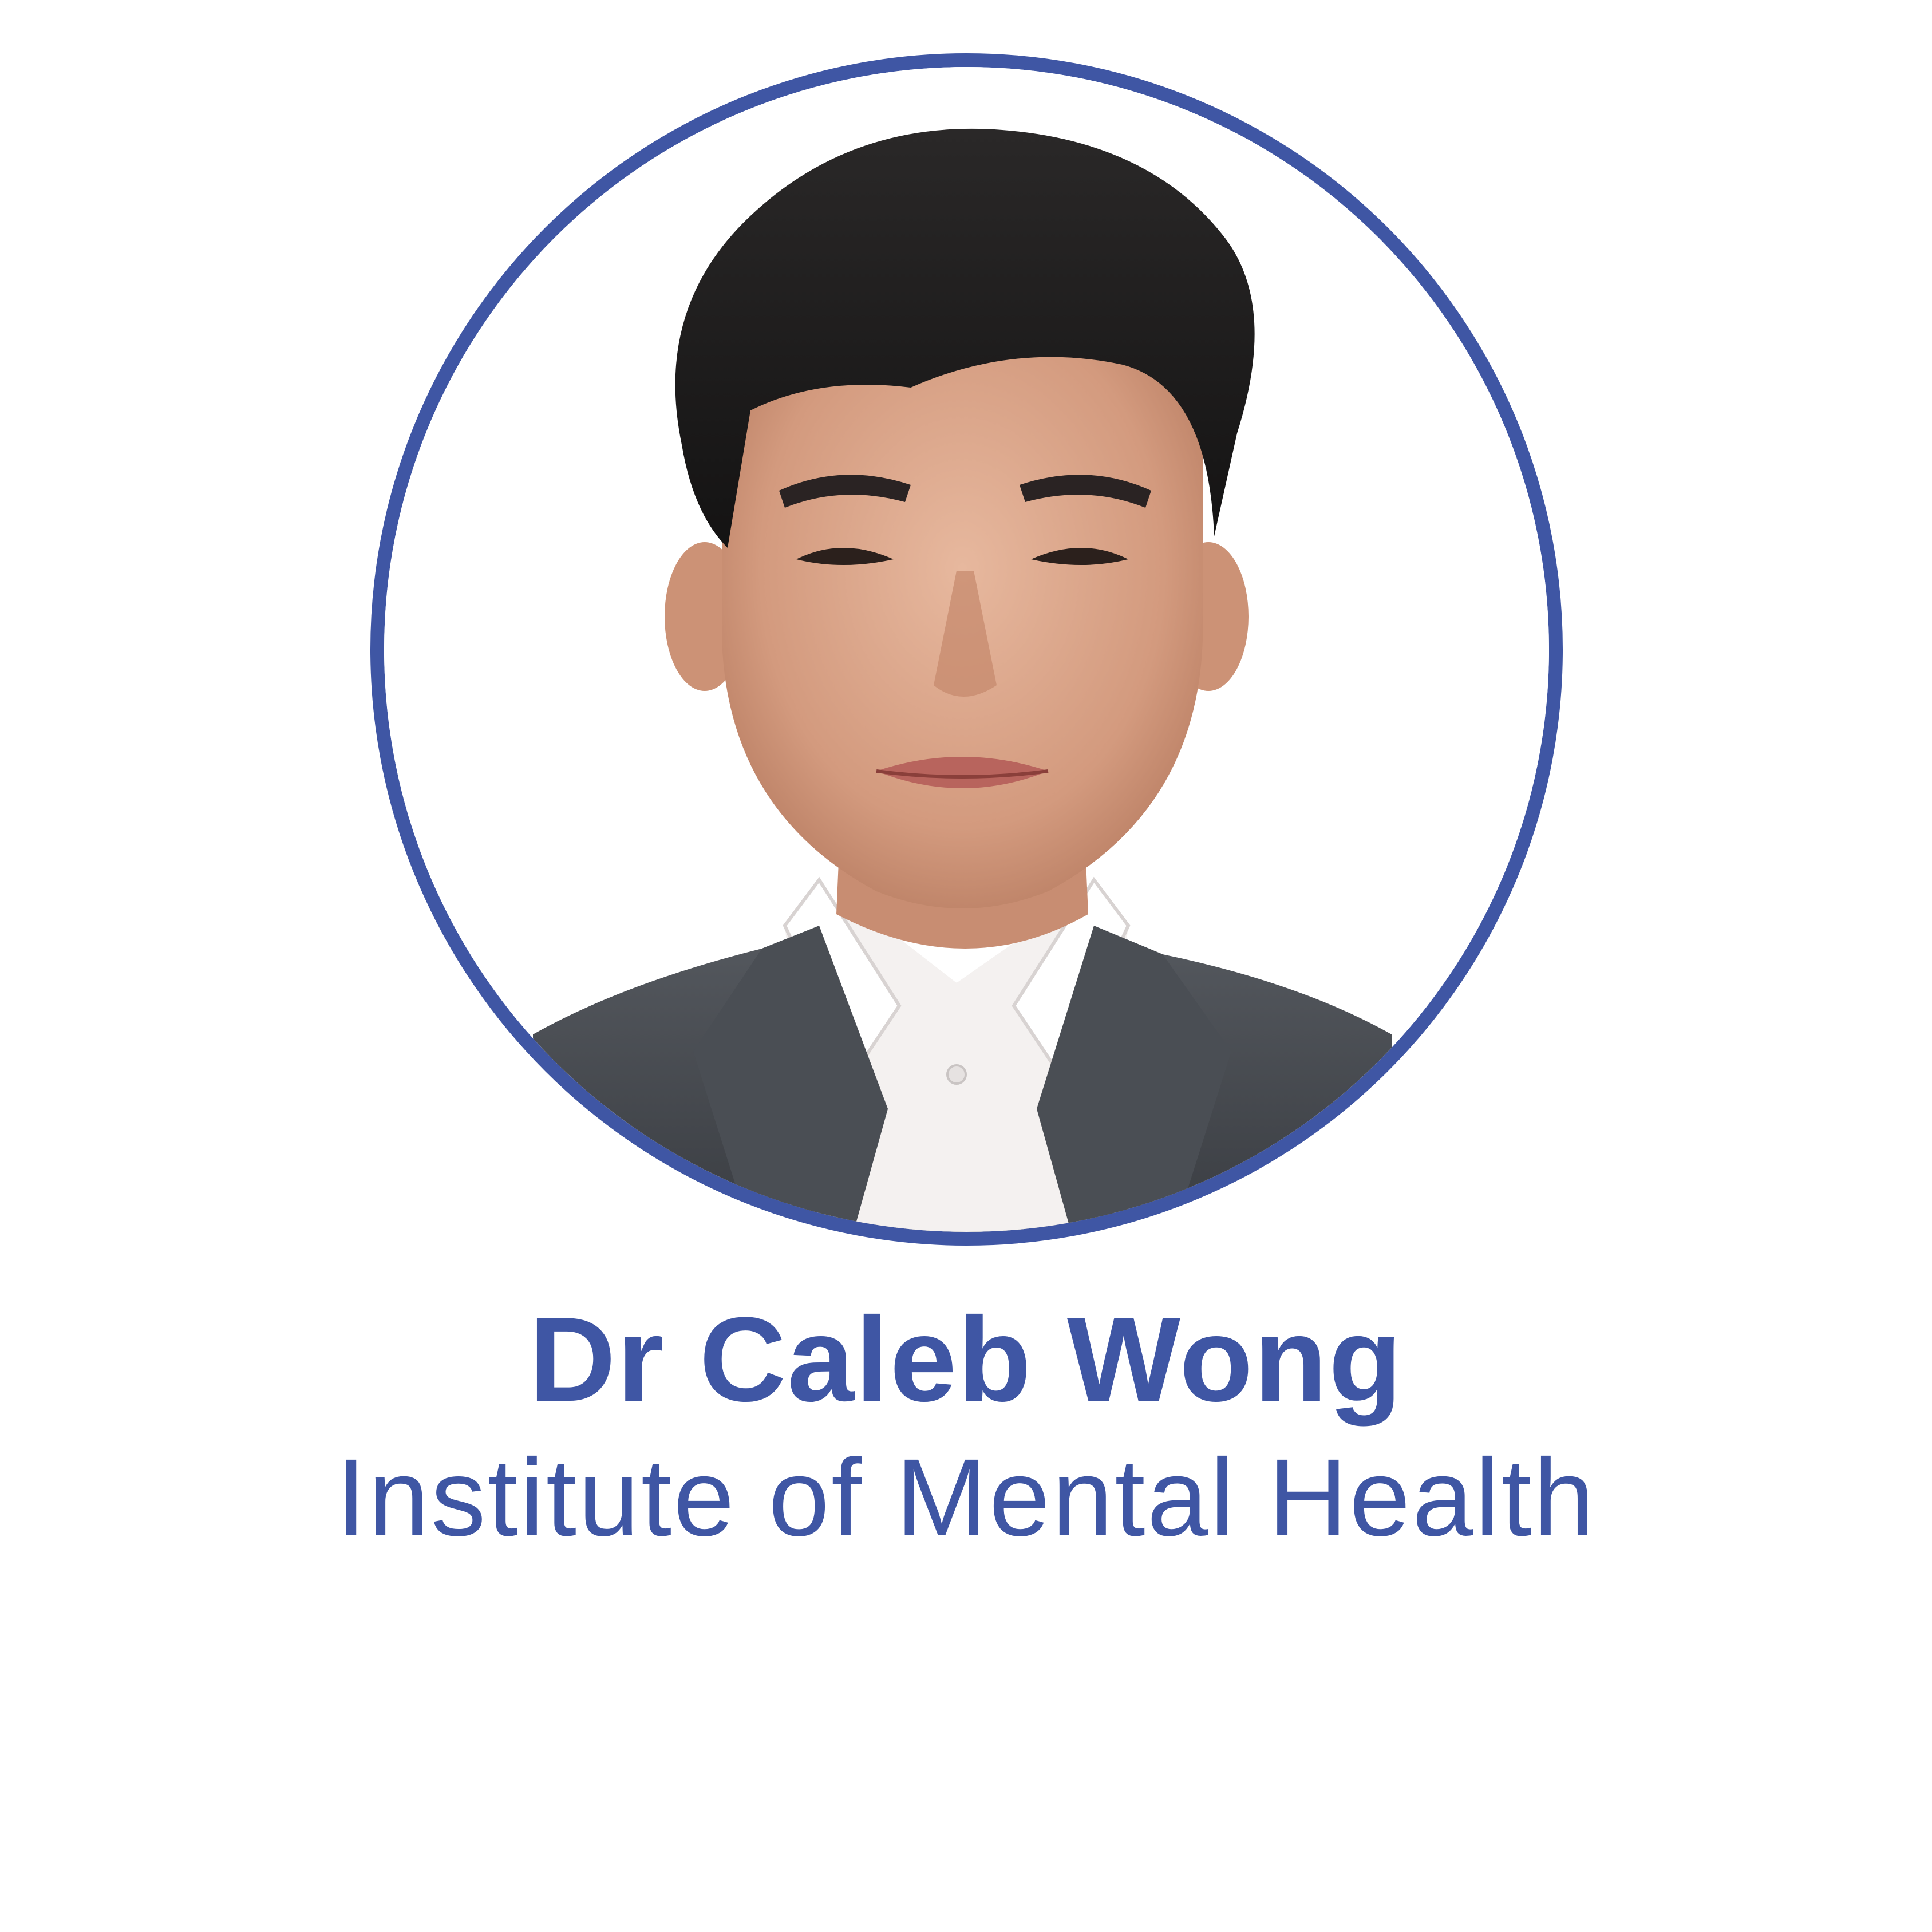 The height and width of the screenshot is (1932, 1932). I want to click on person-name: Dr Caleb Wong, so click(966, 1359).